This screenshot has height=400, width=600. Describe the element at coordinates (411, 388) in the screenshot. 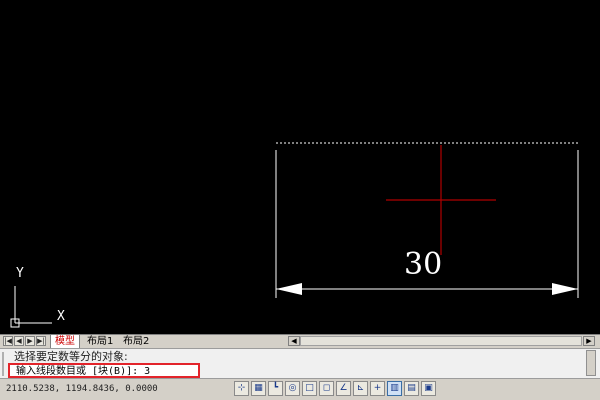

I see `quickprops-icon: ▤` at that location.